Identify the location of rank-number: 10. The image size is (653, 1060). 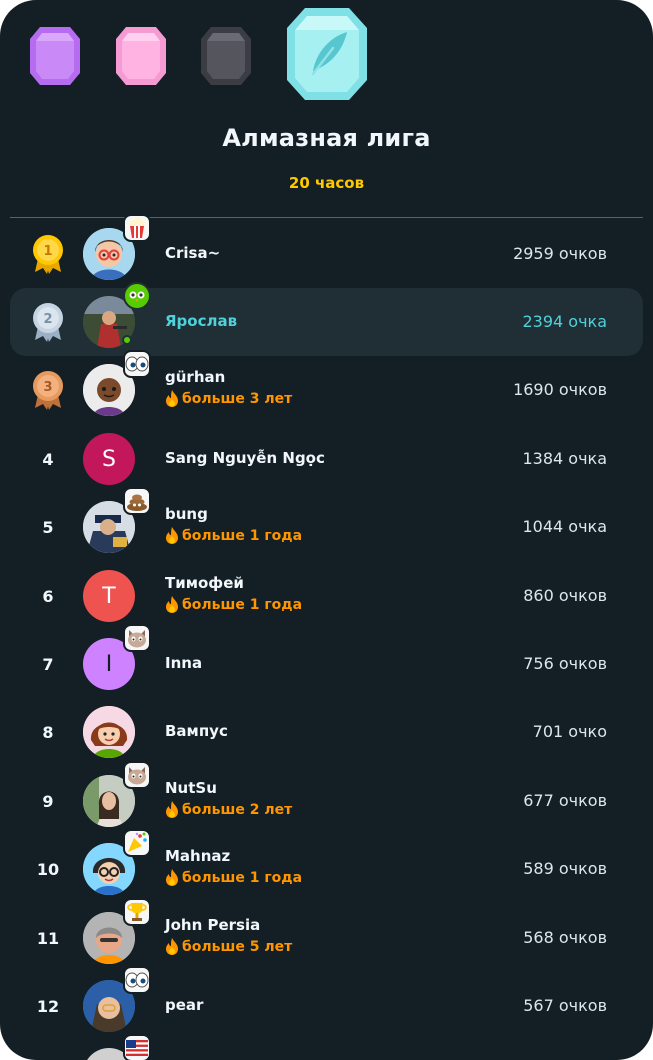
(48, 869).